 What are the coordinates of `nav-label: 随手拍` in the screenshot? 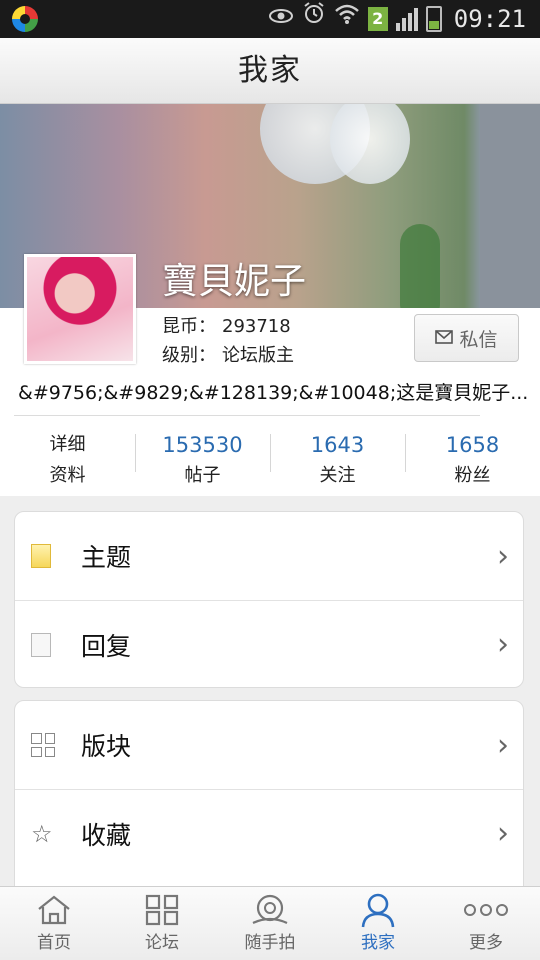 It's located at (270, 943).